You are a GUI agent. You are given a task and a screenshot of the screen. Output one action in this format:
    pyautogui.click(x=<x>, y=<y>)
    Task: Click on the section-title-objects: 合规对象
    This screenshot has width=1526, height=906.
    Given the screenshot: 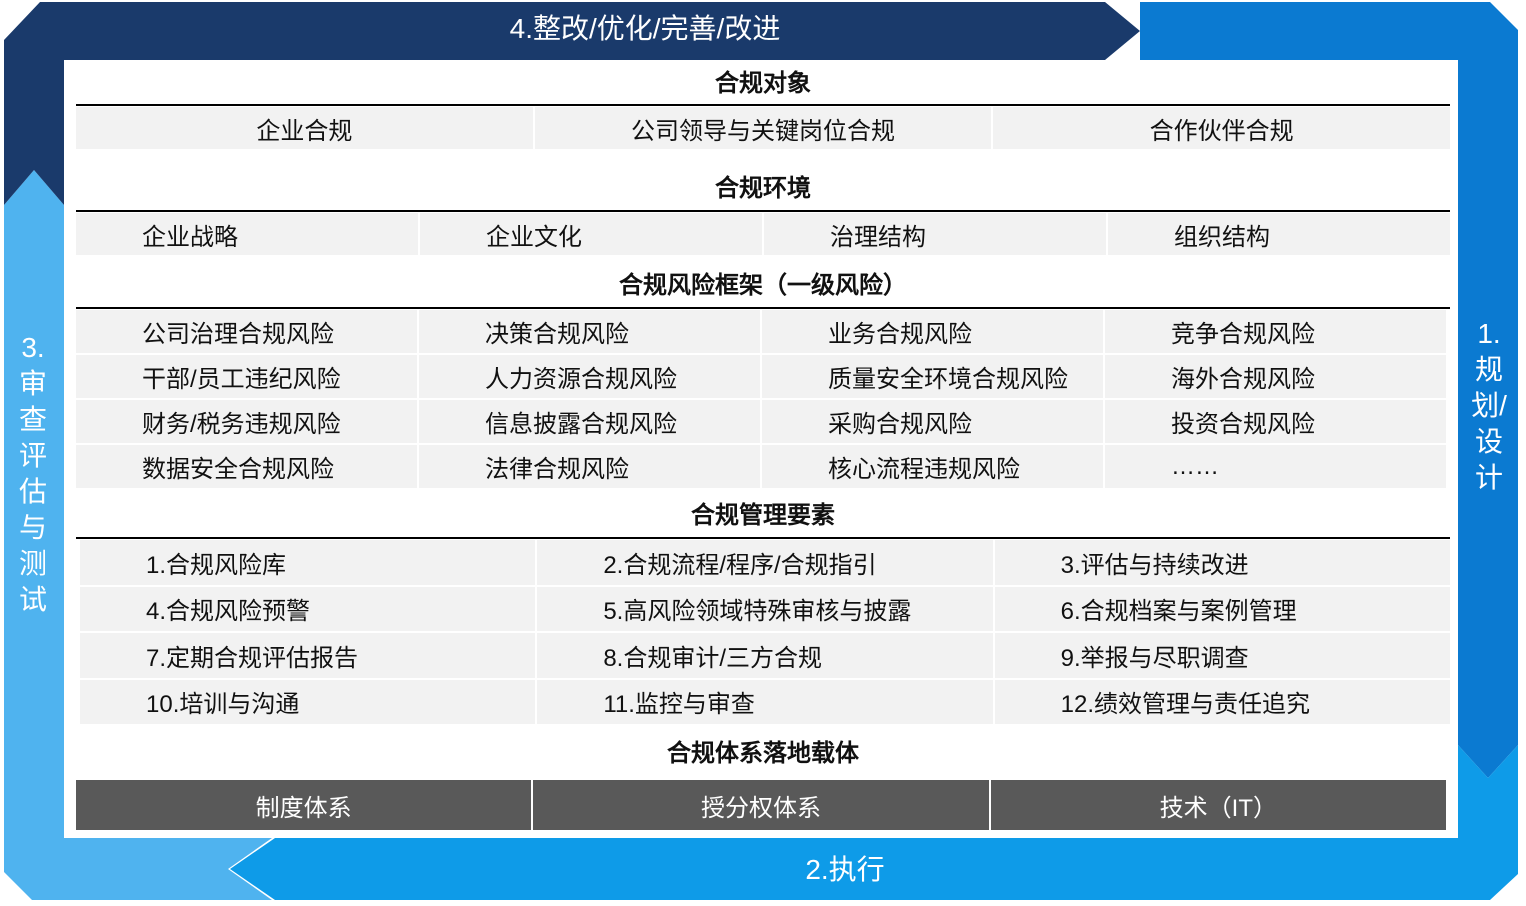 What is the action you would take?
    pyautogui.click(x=763, y=83)
    